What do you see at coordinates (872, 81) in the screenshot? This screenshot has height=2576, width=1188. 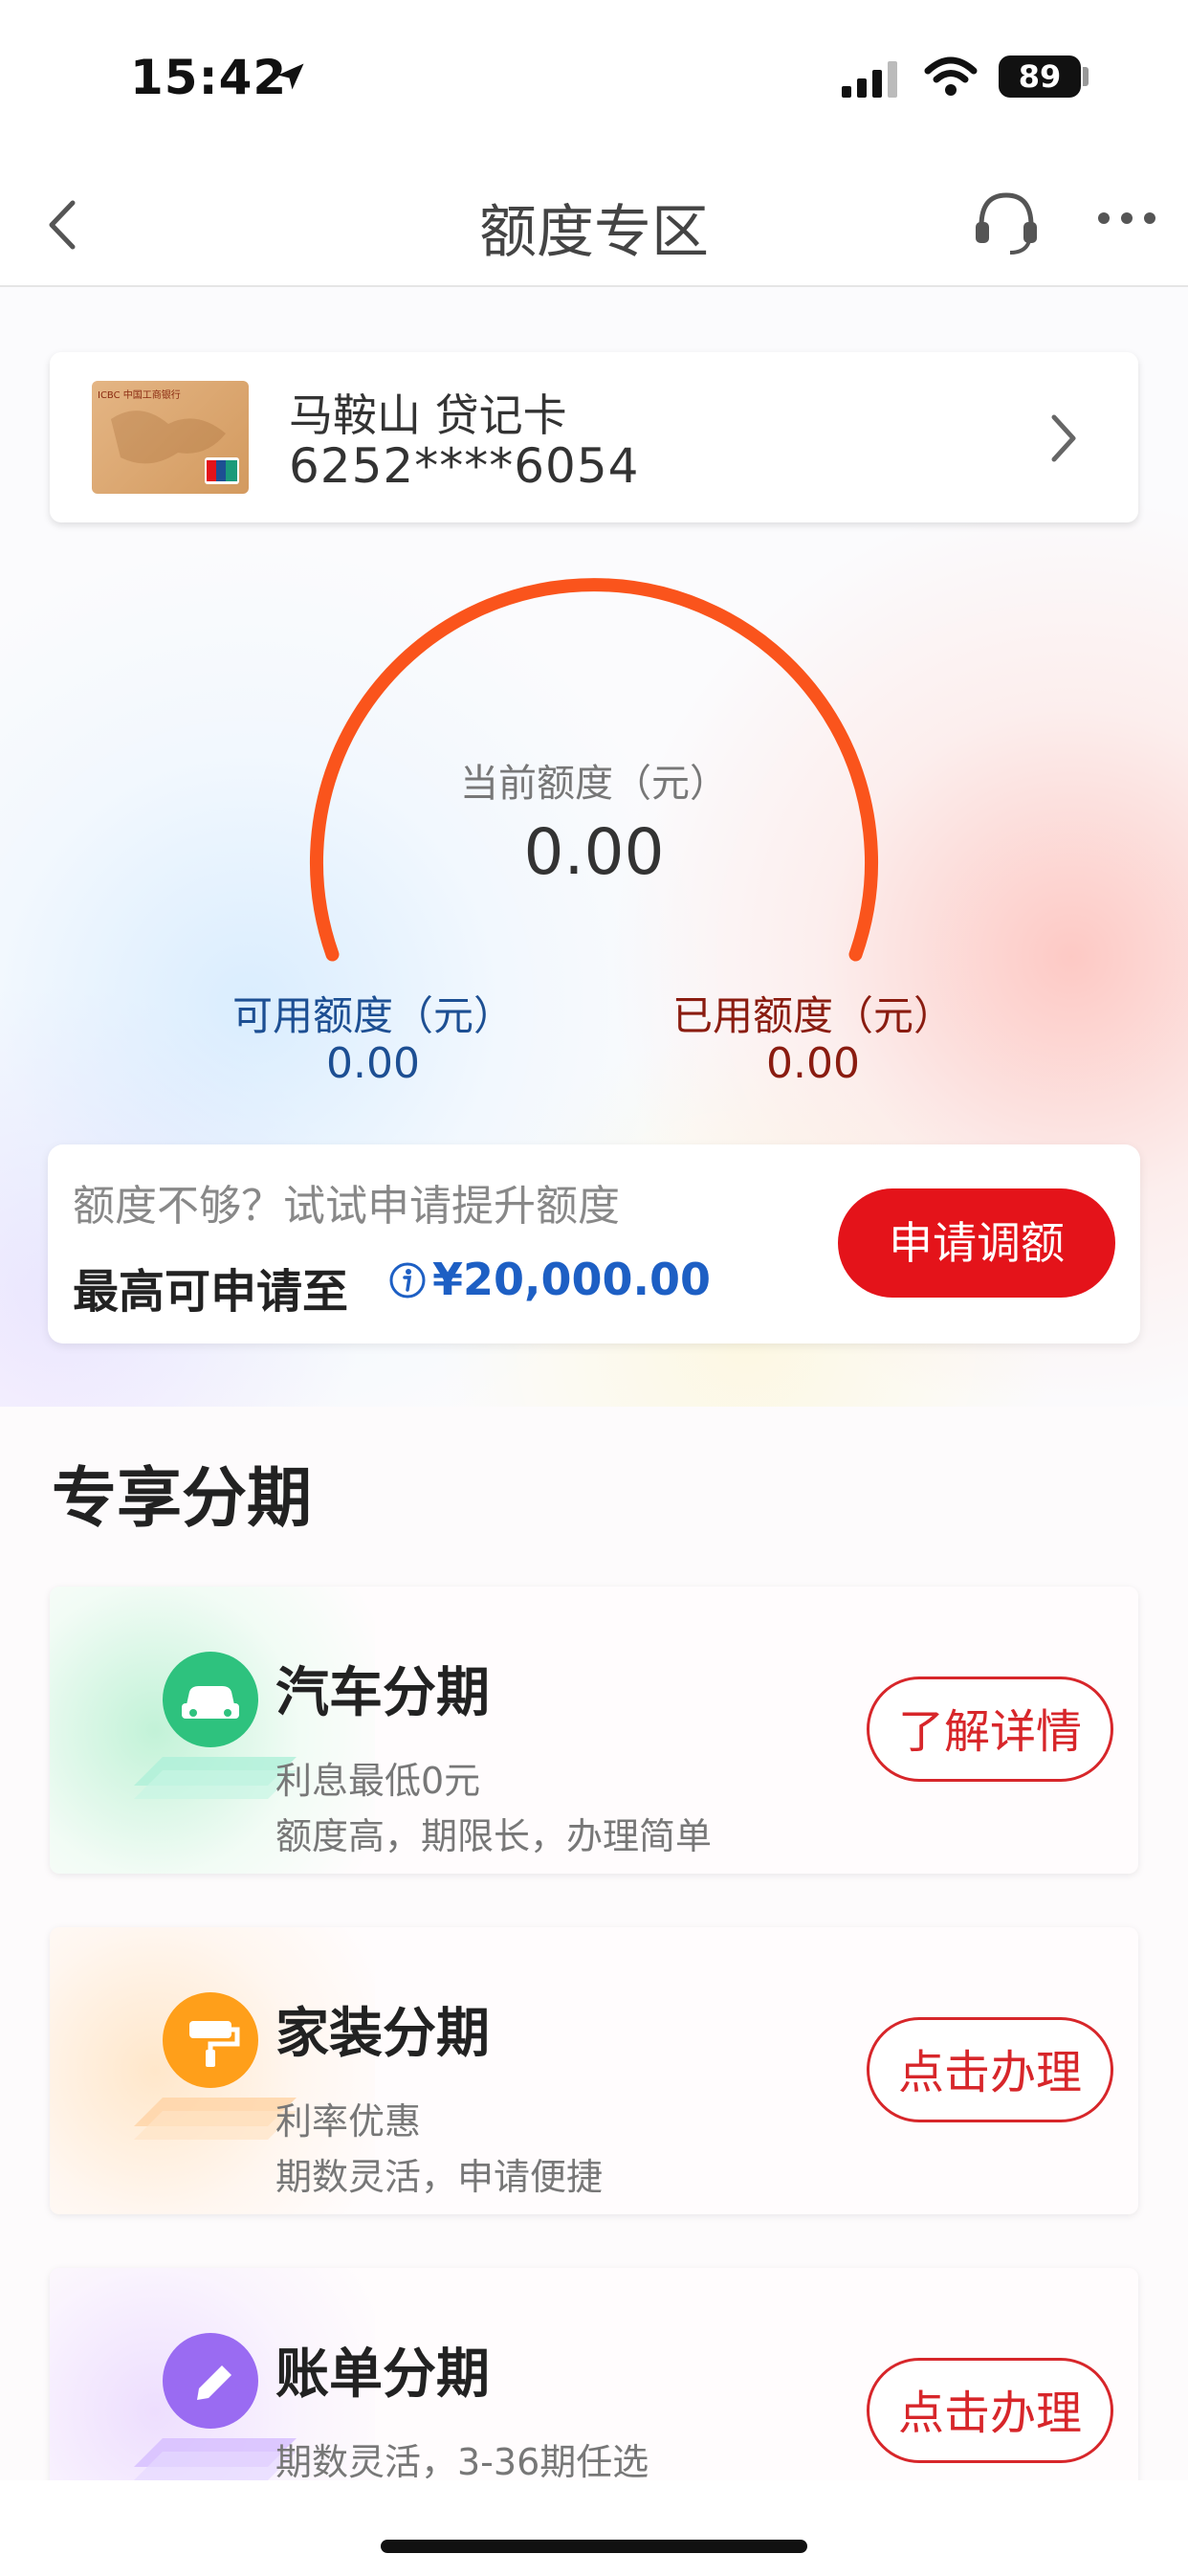 I see `cellular-signal-icon` at bounding box center [872, 81].